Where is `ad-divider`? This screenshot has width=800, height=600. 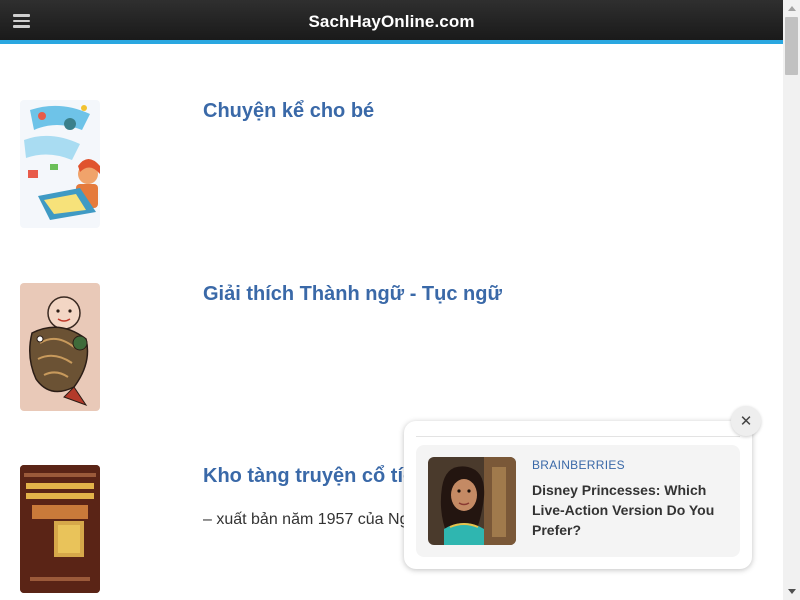 ad-divider is located at coordinates (578, 436).